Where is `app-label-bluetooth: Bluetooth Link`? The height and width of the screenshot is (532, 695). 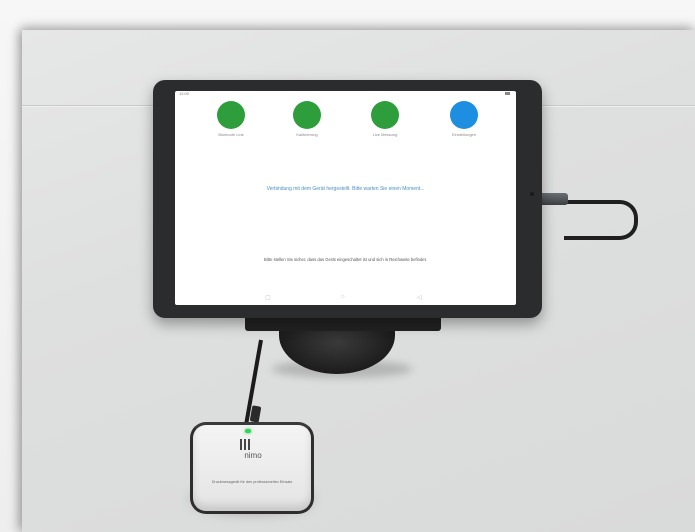
app-label-bluetooth: Bluetooth Link is located at coordinates (231, 134).